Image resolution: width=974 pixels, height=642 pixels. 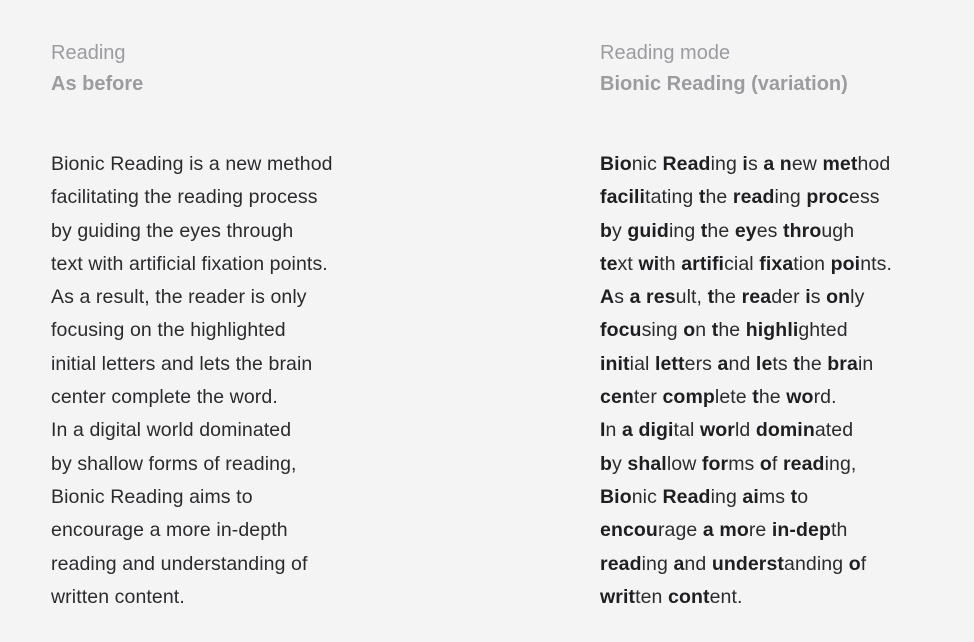 I want to click on fixation-part: wi, so click(x=649, y=263).